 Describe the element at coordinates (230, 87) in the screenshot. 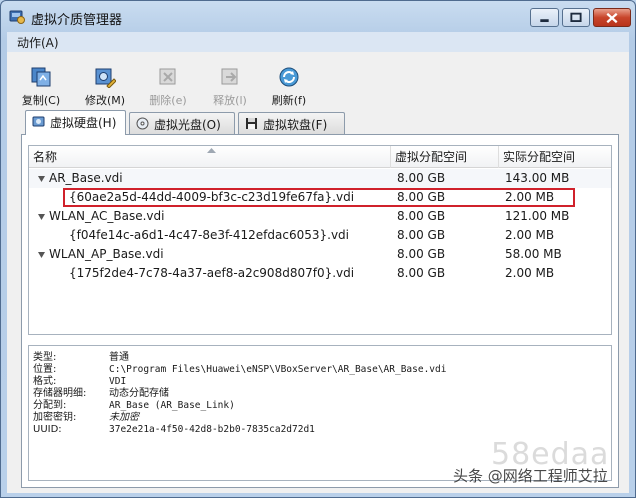

I see `release-button: 释放(l)` at that location.